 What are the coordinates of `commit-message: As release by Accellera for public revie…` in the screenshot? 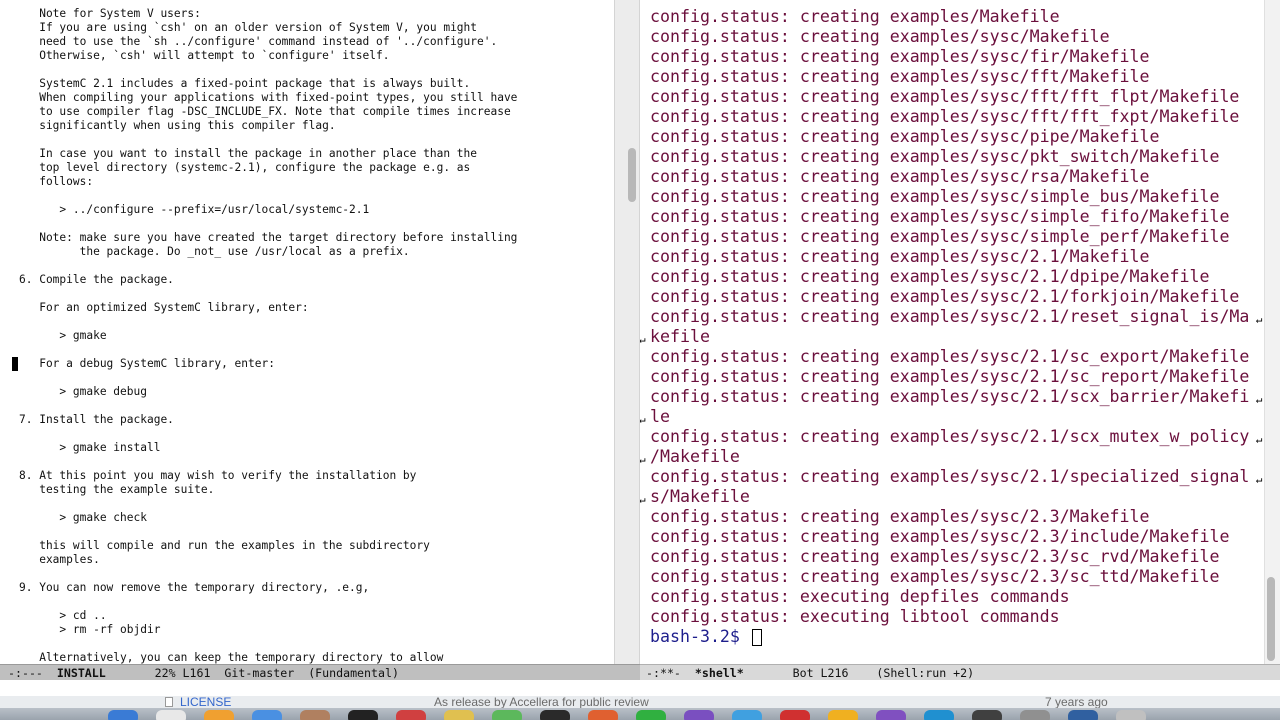 It's located at (541, 702).